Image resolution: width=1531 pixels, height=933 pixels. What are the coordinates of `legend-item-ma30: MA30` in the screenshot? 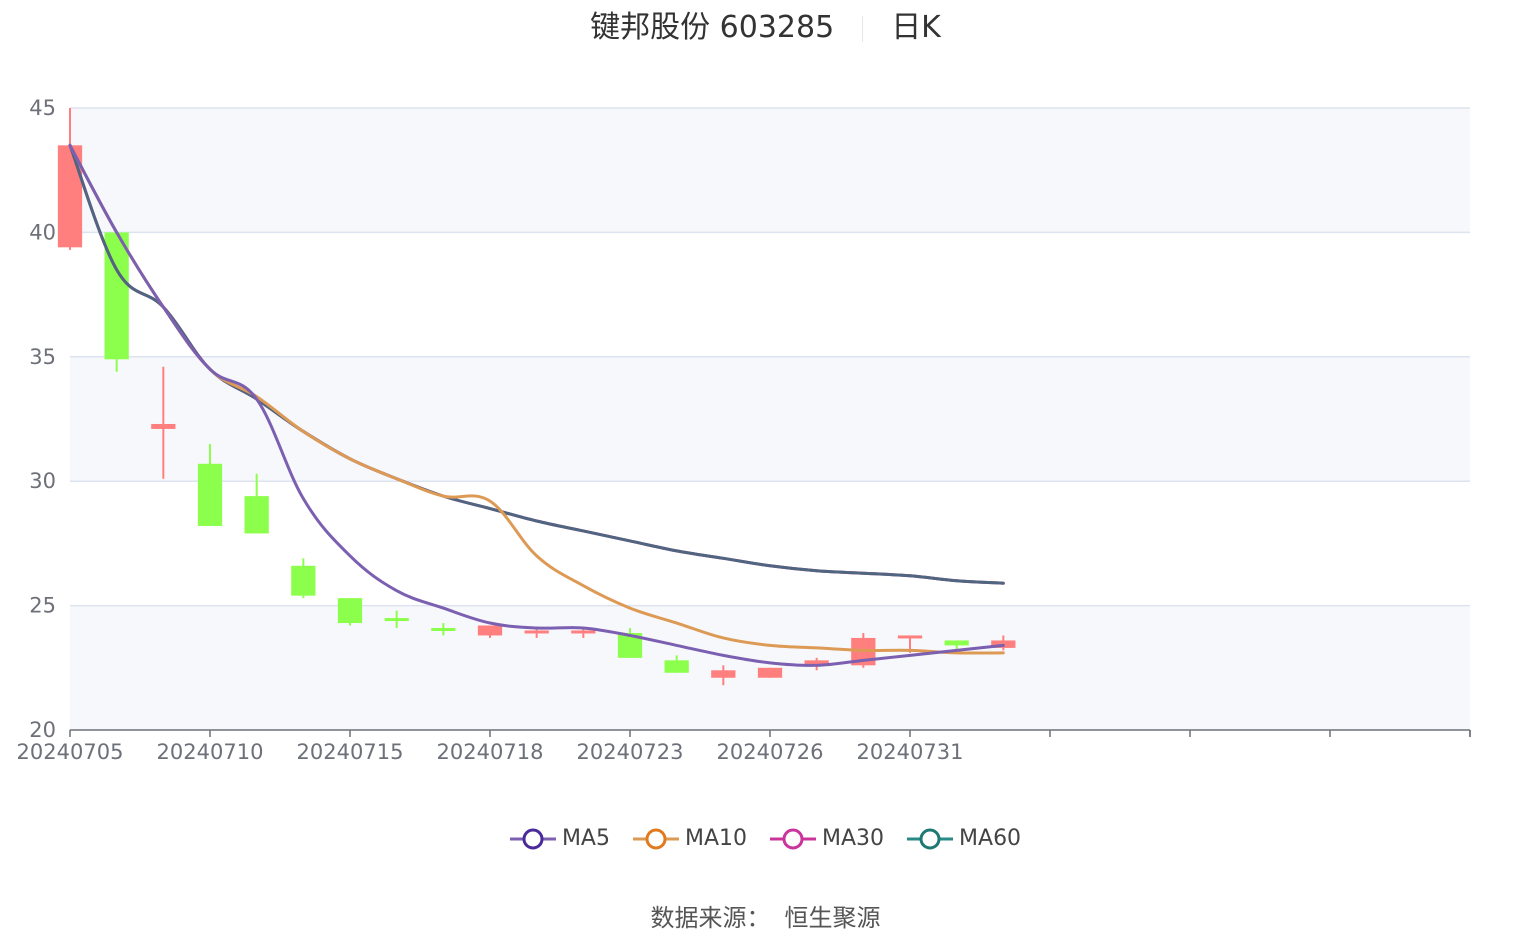 It's located at (827, 838).